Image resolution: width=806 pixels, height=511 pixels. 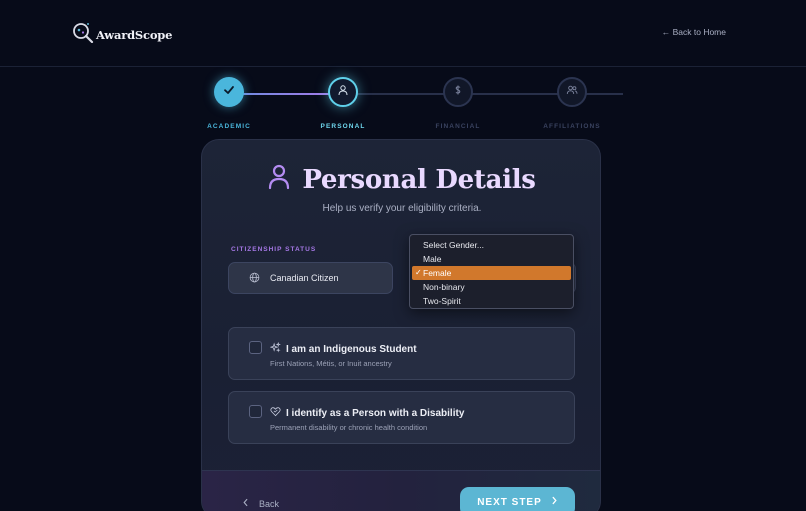 I want to click on disability-title-row: I identify as a Person with a Disability, so click(x=367, y=413).